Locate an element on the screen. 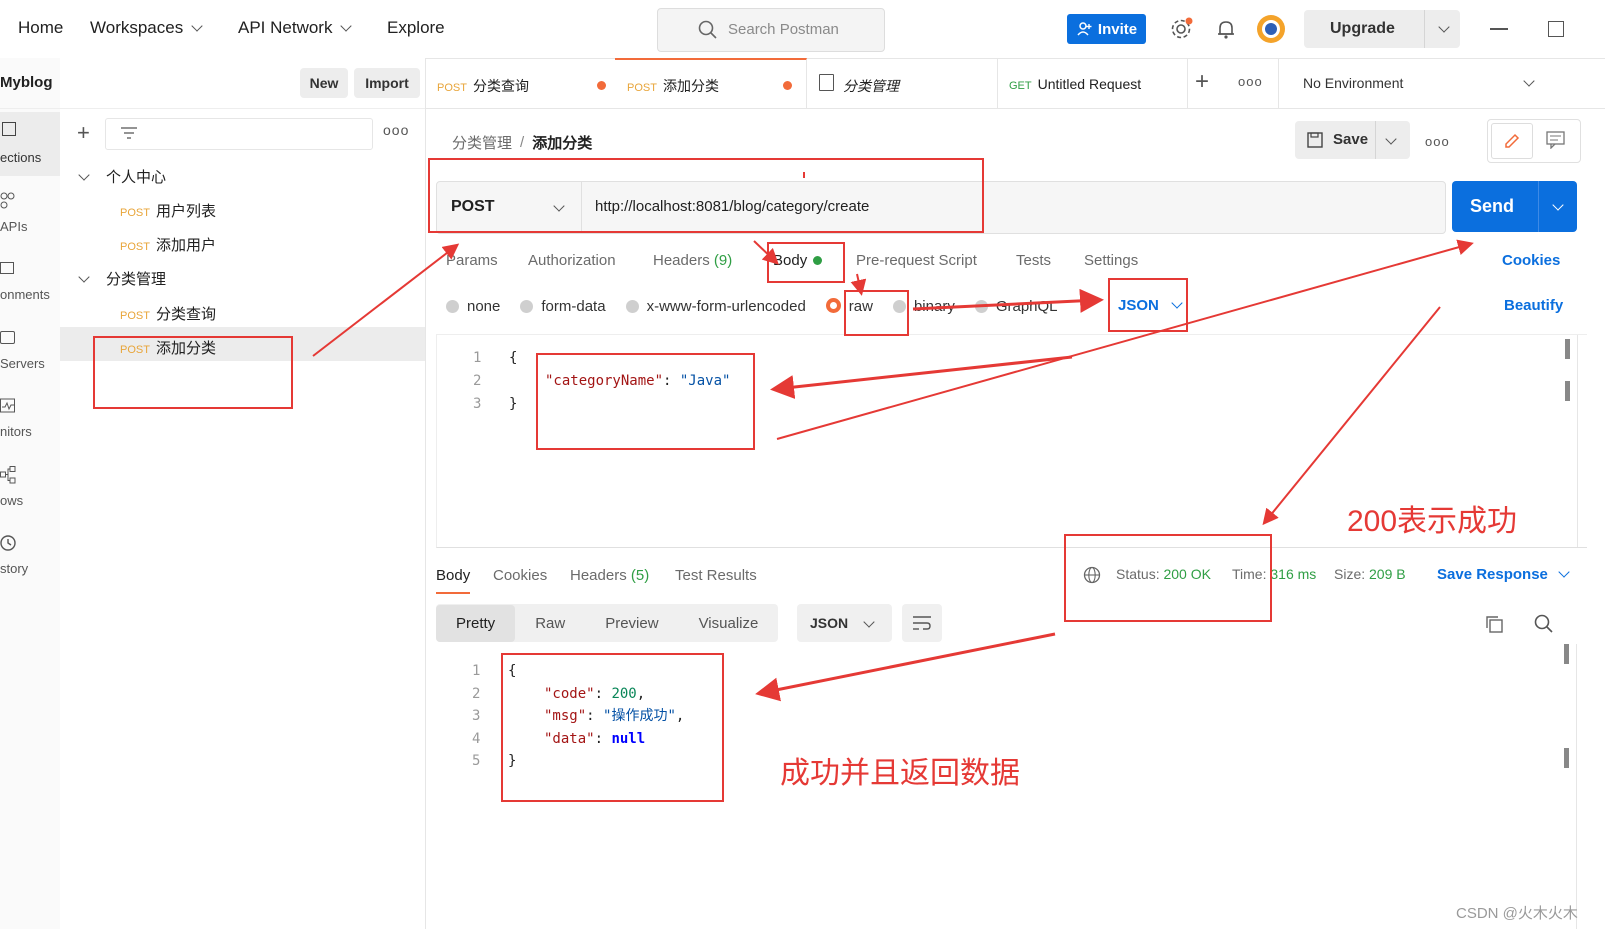 The width and height of the screenshot is (1605, 929). annotation-response-note: 成功并且返回数据 is located at coordinates (900, 773).